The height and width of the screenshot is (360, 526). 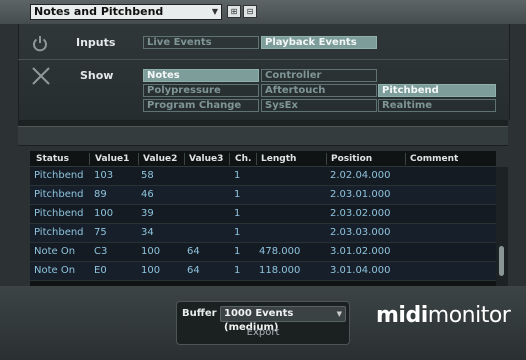 What do you see at coordinates (40, 44) in the screenshot?
I see `power-icon` at bounding box center [40, 44].